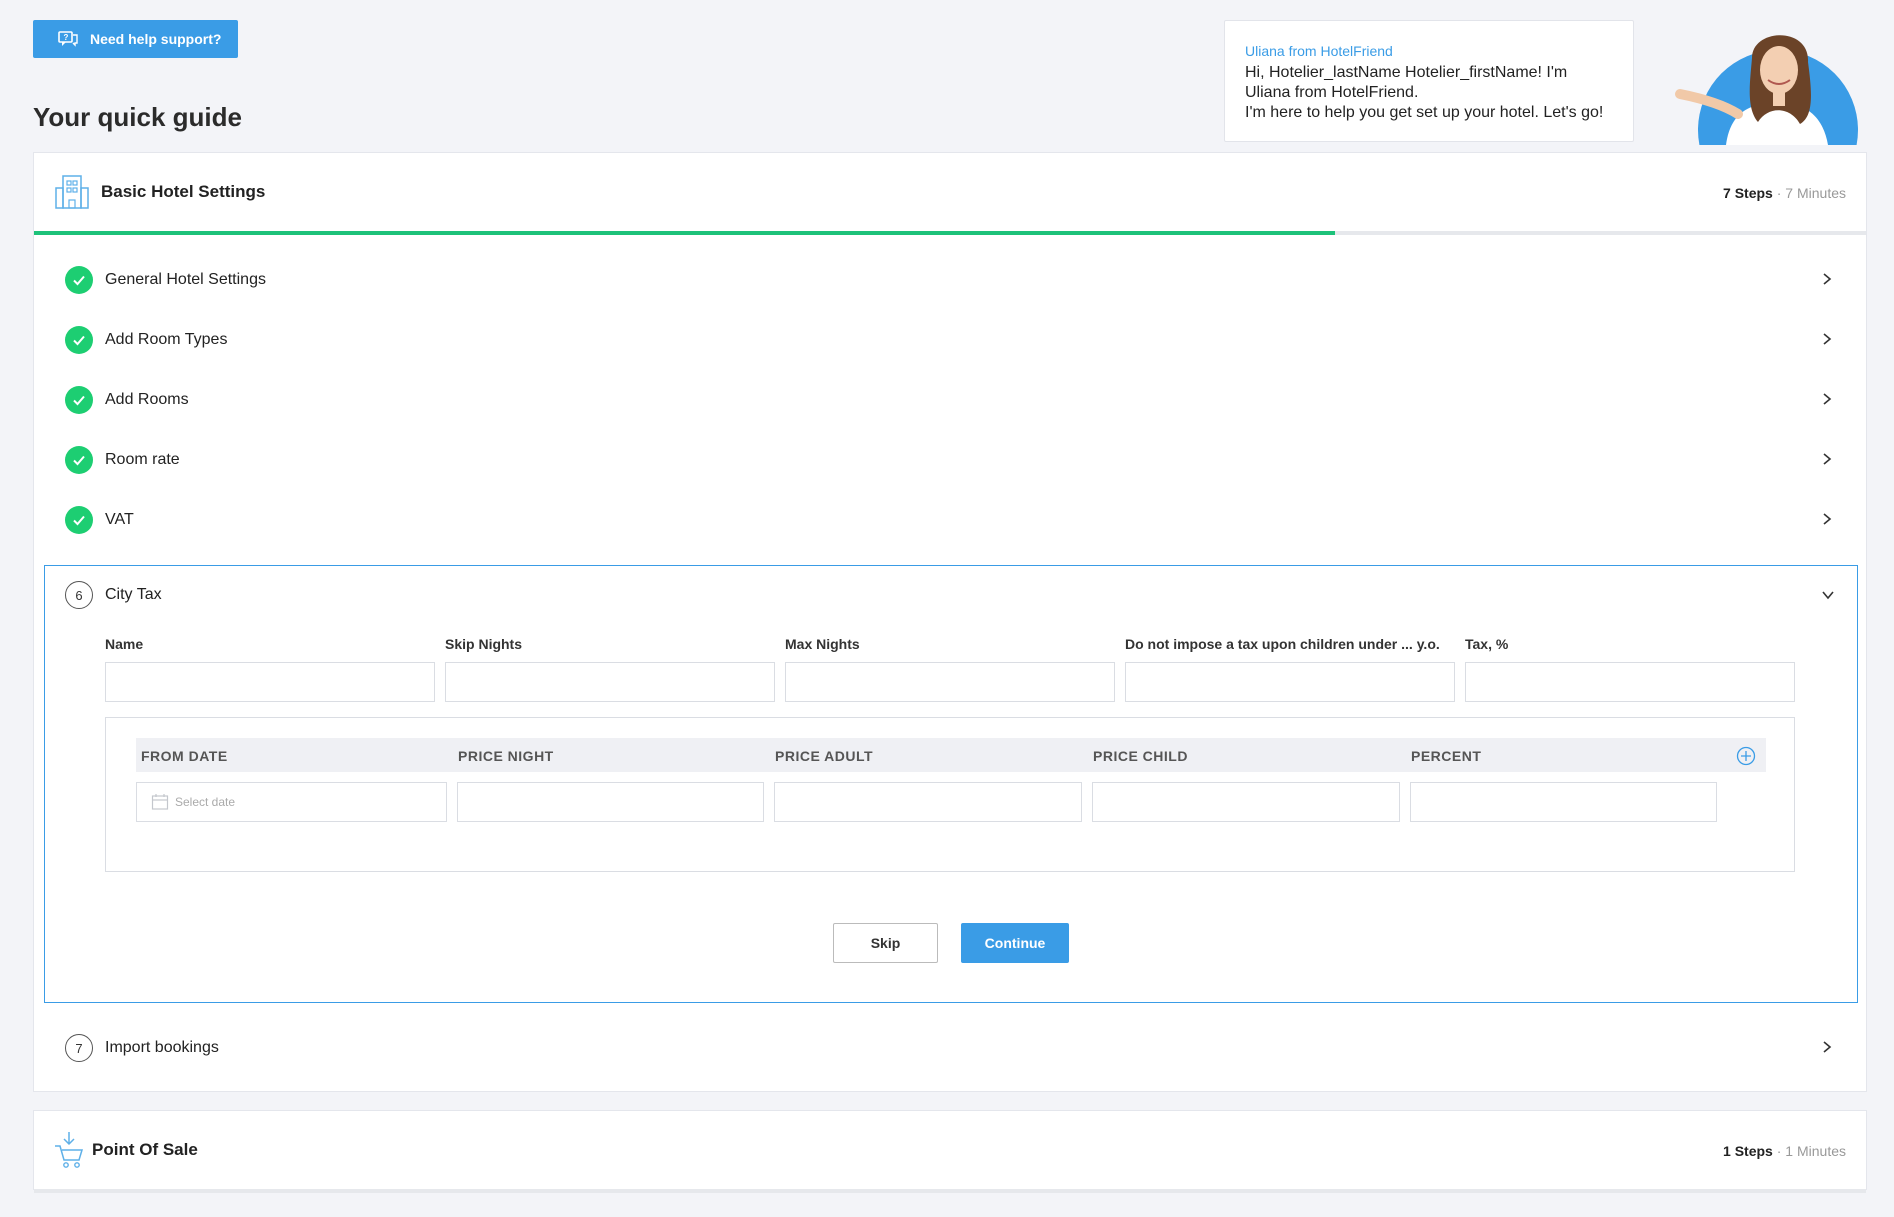 This screenshot has height=1217, width=1894. I want to click on skip-button: Skip, so click(885, 943).